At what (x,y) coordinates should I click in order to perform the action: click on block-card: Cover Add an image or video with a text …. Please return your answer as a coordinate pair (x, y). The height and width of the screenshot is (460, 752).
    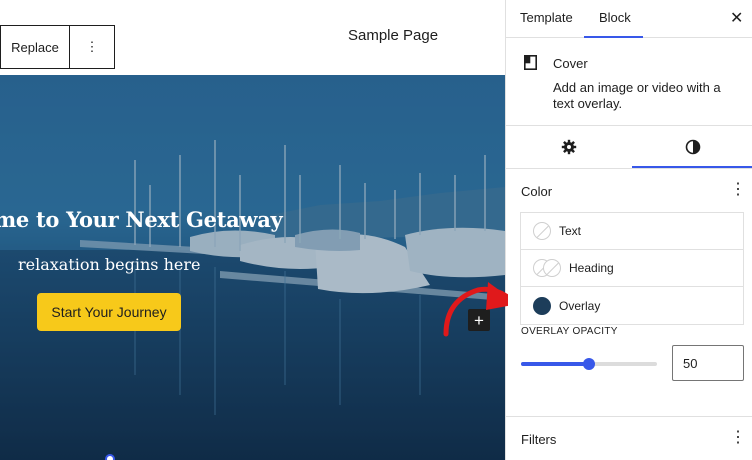
    Looking at the image, I should click on (629, 82).